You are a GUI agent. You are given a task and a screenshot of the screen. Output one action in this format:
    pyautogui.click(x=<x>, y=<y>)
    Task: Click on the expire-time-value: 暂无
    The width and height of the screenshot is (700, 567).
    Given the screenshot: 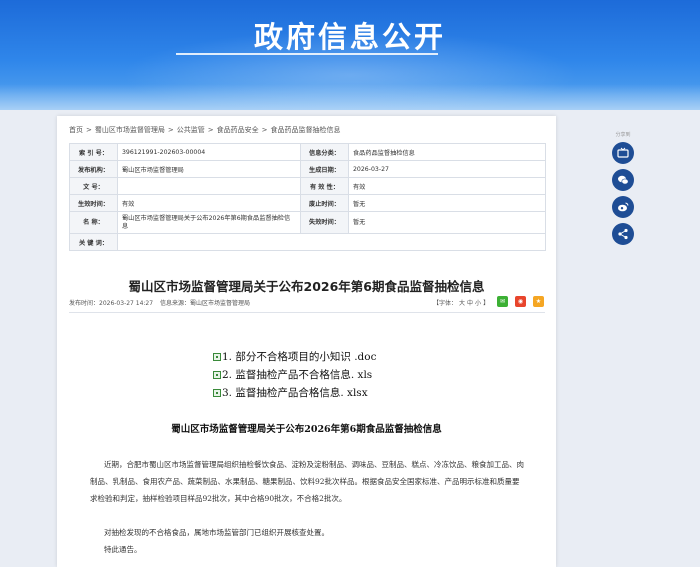 What is the action you would take?
    pyautogui.click(x=447, y=222)
    